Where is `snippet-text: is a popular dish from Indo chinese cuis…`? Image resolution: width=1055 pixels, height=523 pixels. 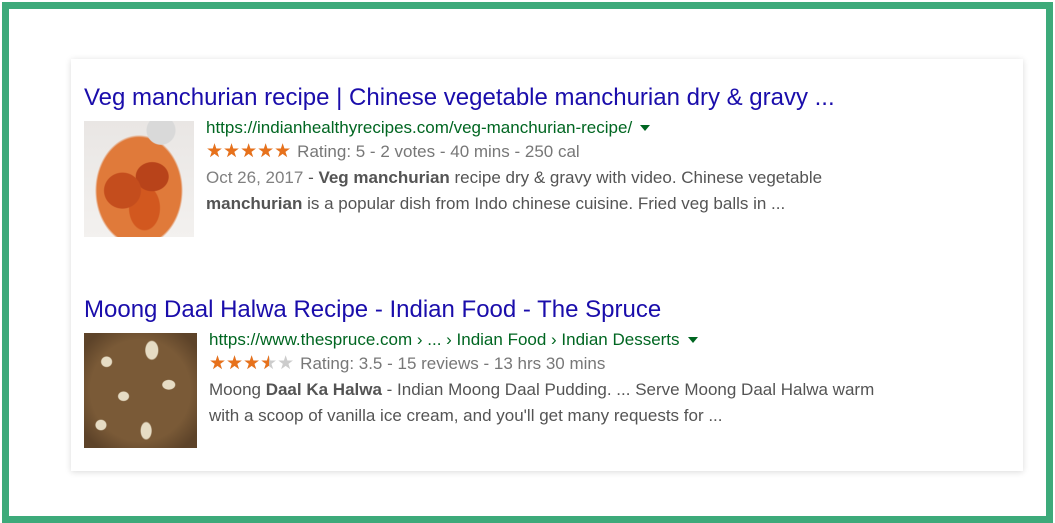
snippet-text: is a popular dish from Indo chinese cuis… is located at coordinates (544, 203).